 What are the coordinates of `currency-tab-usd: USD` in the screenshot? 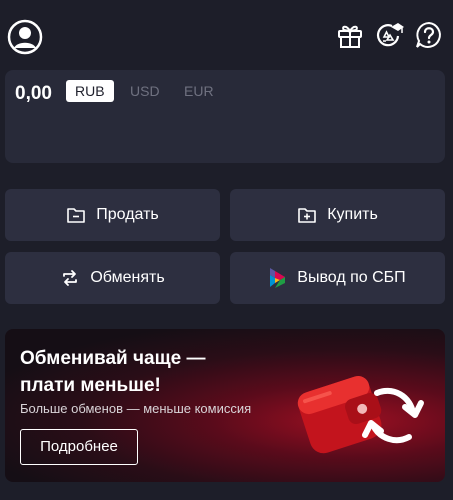 It's located at (145, 91).